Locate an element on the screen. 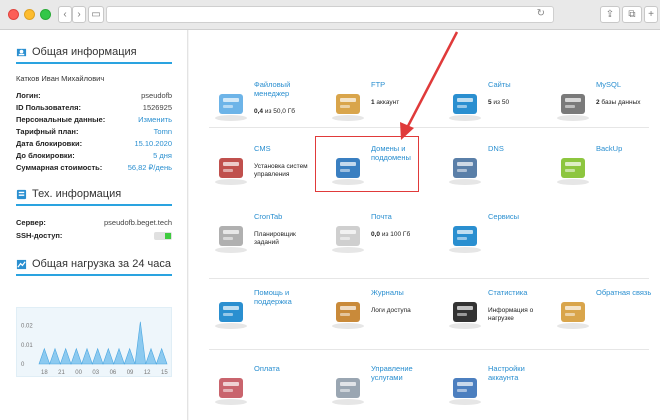  annotation-arrow is located at coordinates (429, 85).